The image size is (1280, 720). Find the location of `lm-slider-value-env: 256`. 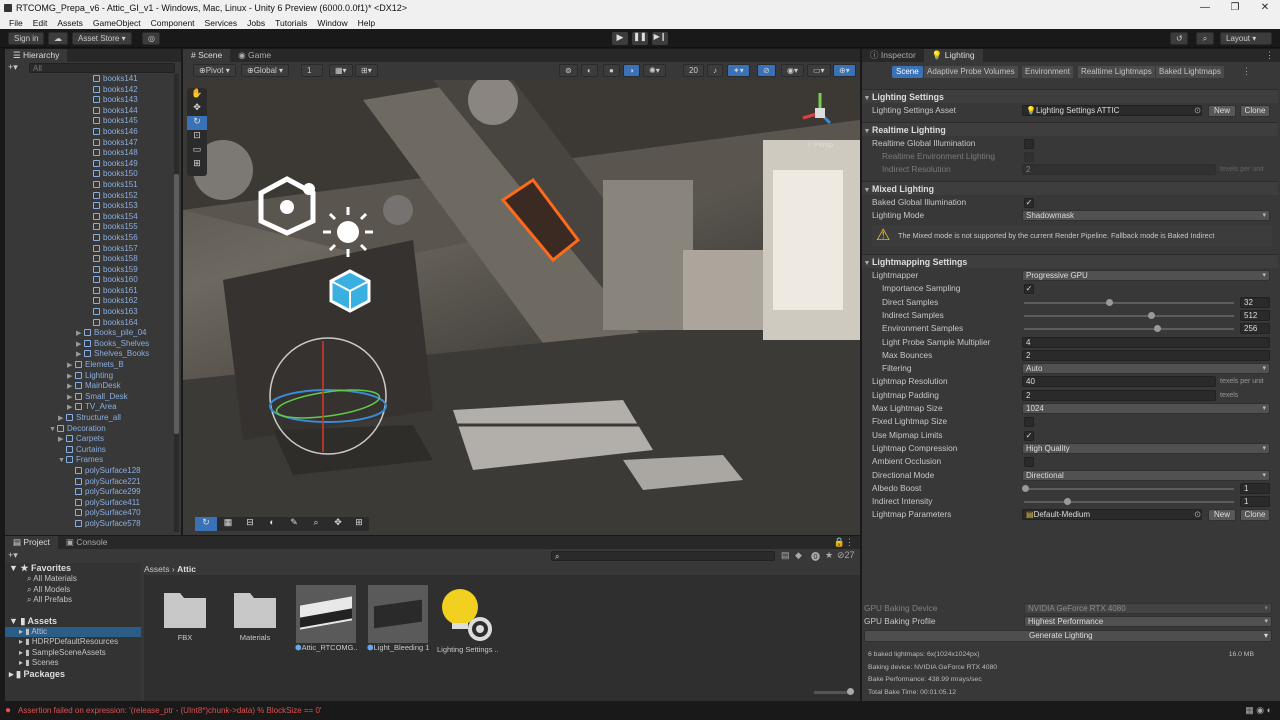

lm-slider-value-env: 256 is located at coordinates (1255, 329).